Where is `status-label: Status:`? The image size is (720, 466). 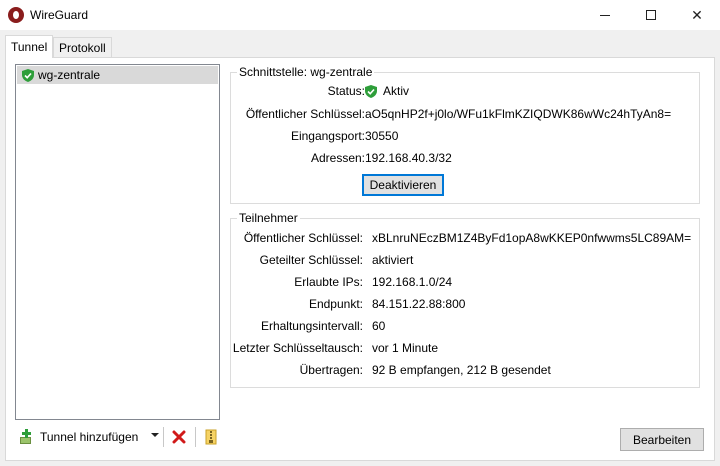 status-label: Status: is located at coordinates (346, 91).